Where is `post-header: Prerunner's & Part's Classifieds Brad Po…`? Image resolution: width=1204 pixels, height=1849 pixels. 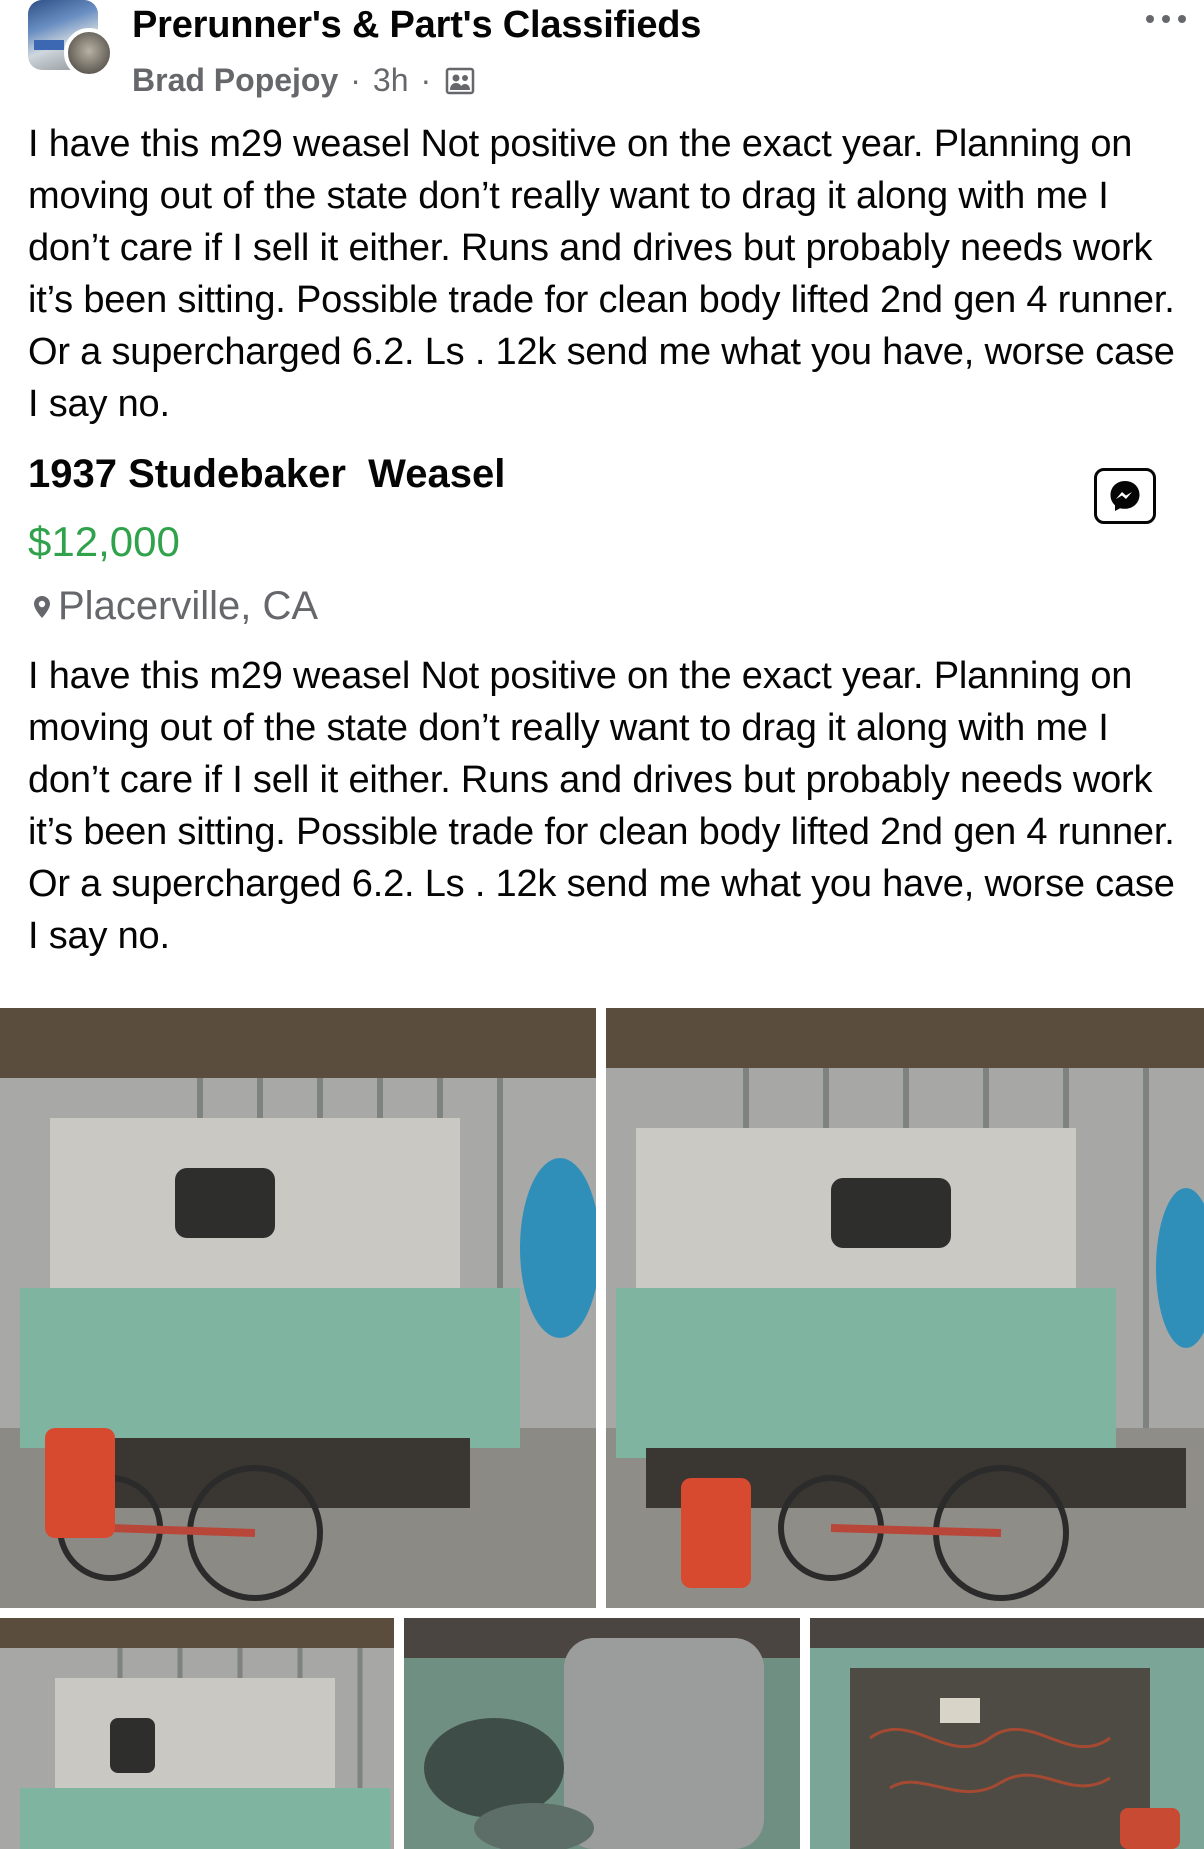
post-header: Prerunner's & Part's Classifieds Brad Po… is located at coordinates (616, 55).